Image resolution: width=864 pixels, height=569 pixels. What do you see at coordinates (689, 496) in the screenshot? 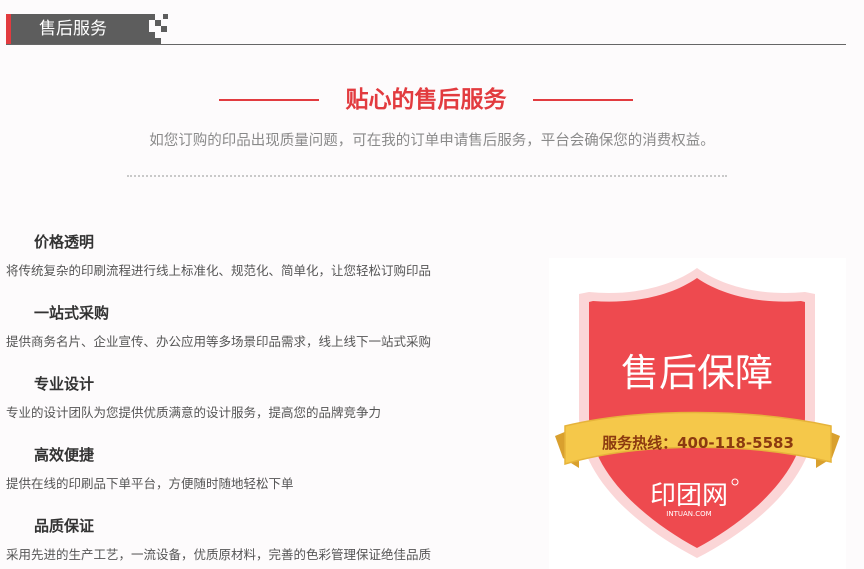
I see `brand-logo-text: 印团网` at bounding box center [689, 496].